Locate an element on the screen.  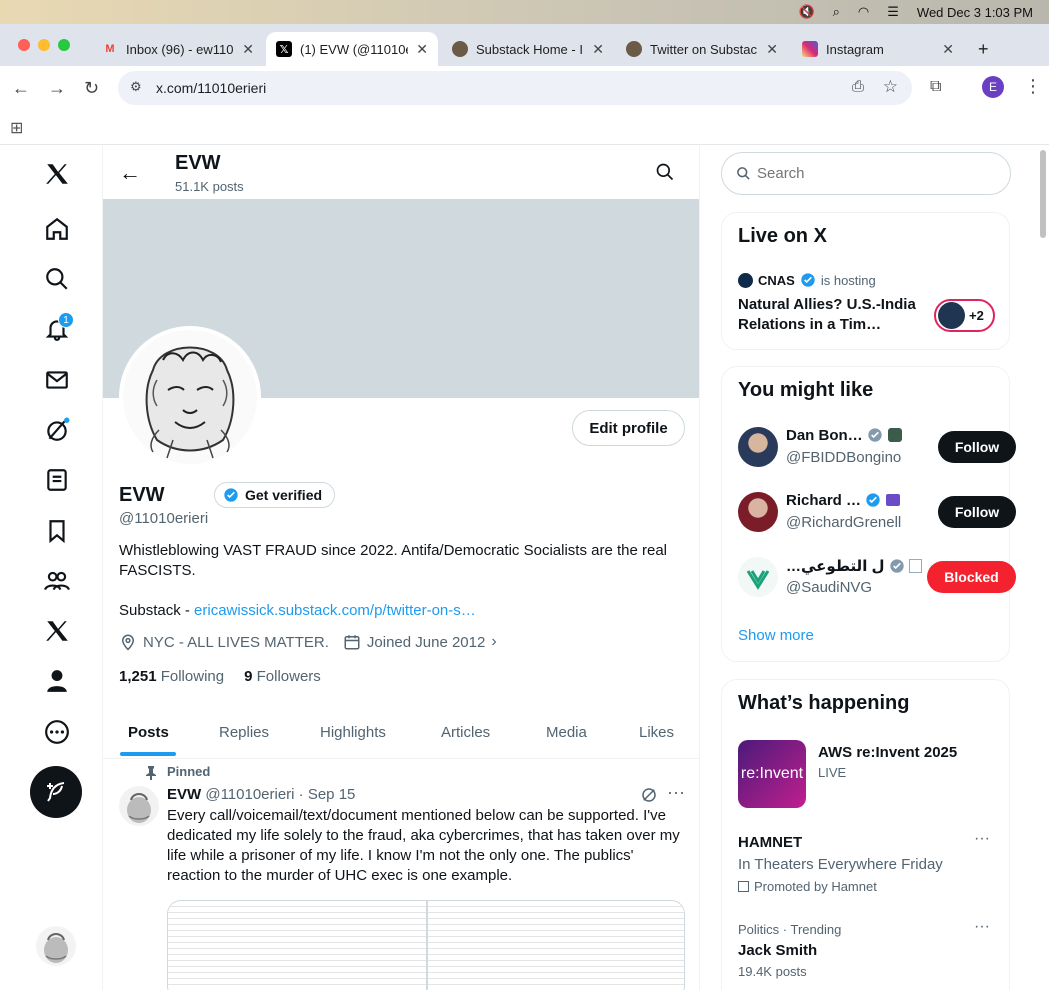
search-box is located at coordinates (866, 173).